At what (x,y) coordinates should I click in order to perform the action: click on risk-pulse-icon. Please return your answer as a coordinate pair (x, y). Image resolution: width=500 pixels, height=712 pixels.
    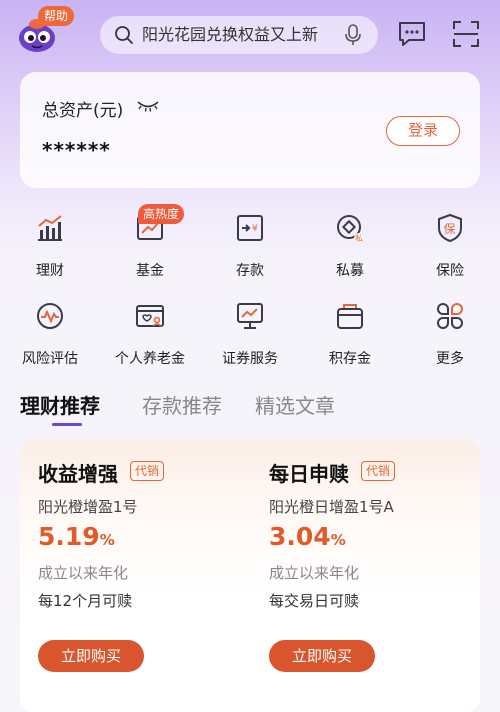
    Looking at the image, I should click on (50, 316).